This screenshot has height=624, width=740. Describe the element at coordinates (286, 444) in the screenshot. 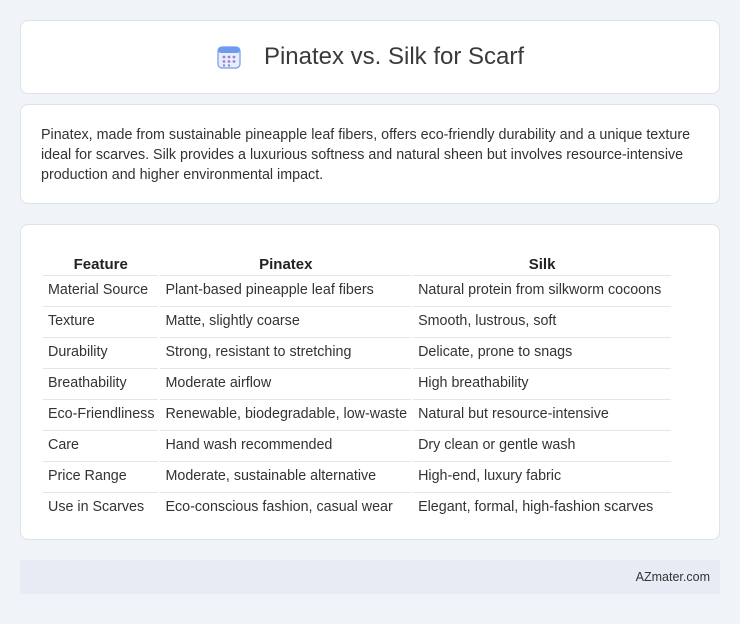

I see `row-pinatex-cell: Hand wash recommended` at that location.